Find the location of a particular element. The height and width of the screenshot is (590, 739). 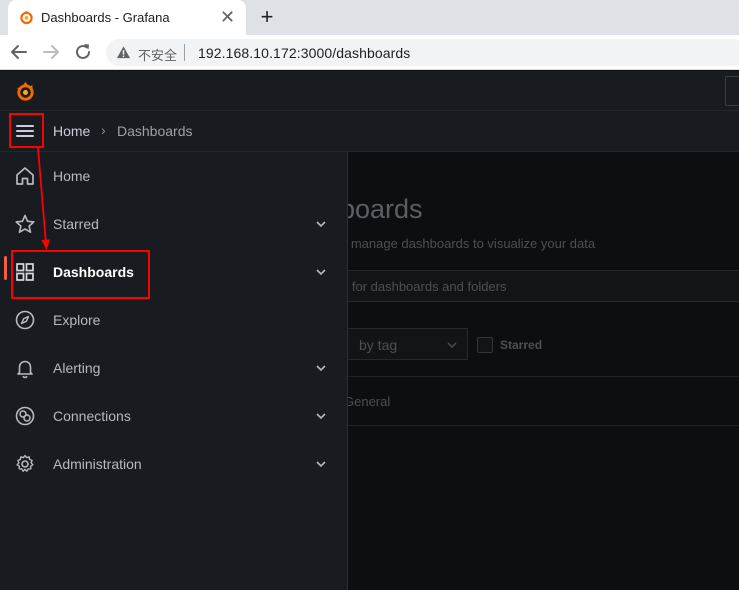

forward-arrow-icon is located at coordinates (51, 52).